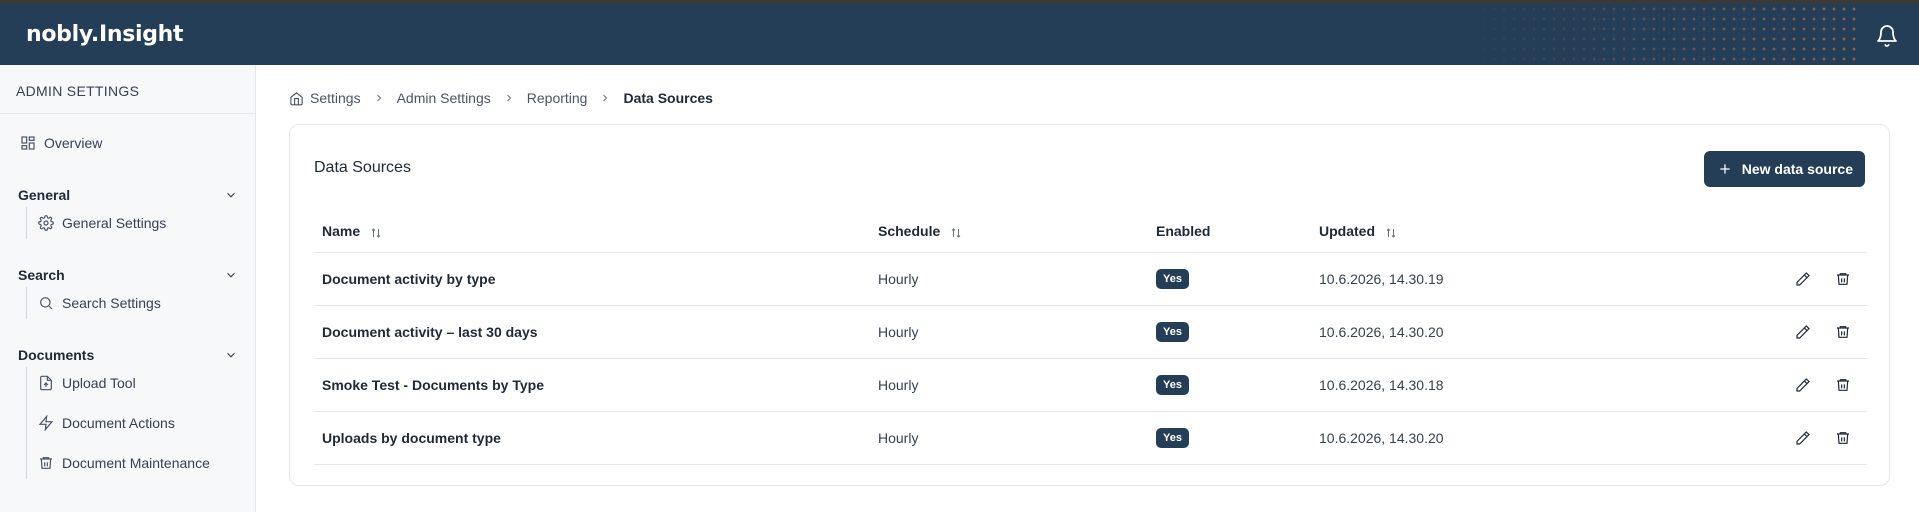 This screenshot has height=512, width=1919. I want to click on sidebar-group-search: Search, so click(128, 275).